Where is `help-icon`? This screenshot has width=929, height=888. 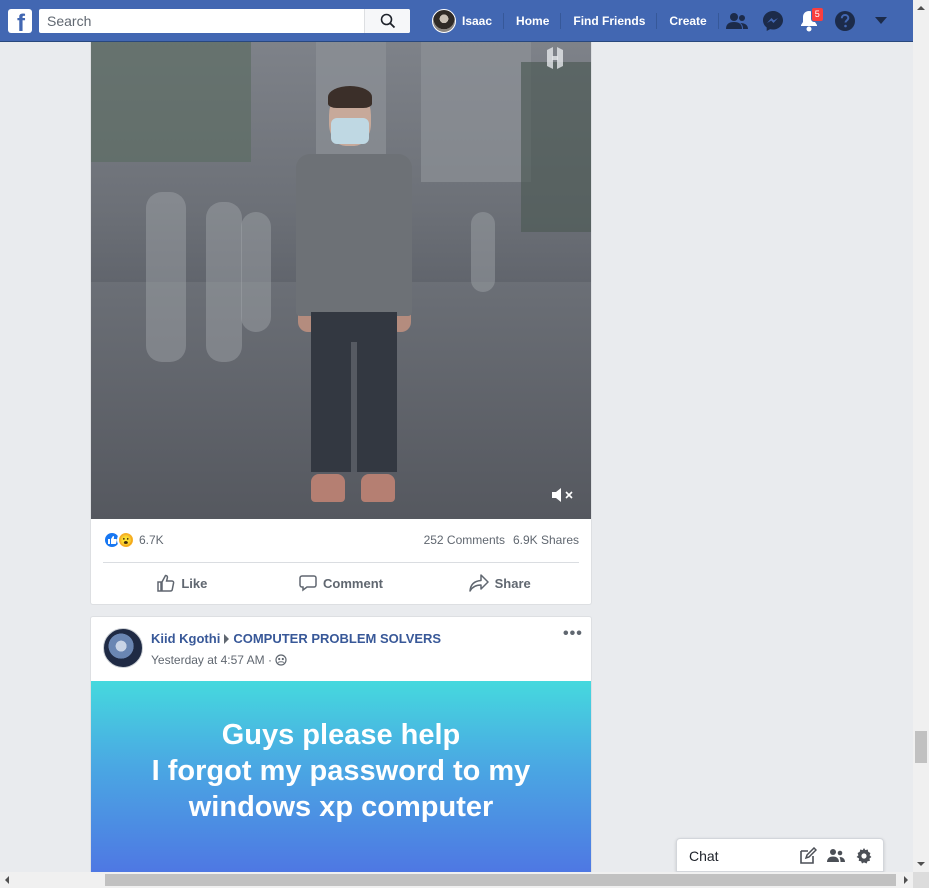 help-icon is located at coordinates (844, 21).